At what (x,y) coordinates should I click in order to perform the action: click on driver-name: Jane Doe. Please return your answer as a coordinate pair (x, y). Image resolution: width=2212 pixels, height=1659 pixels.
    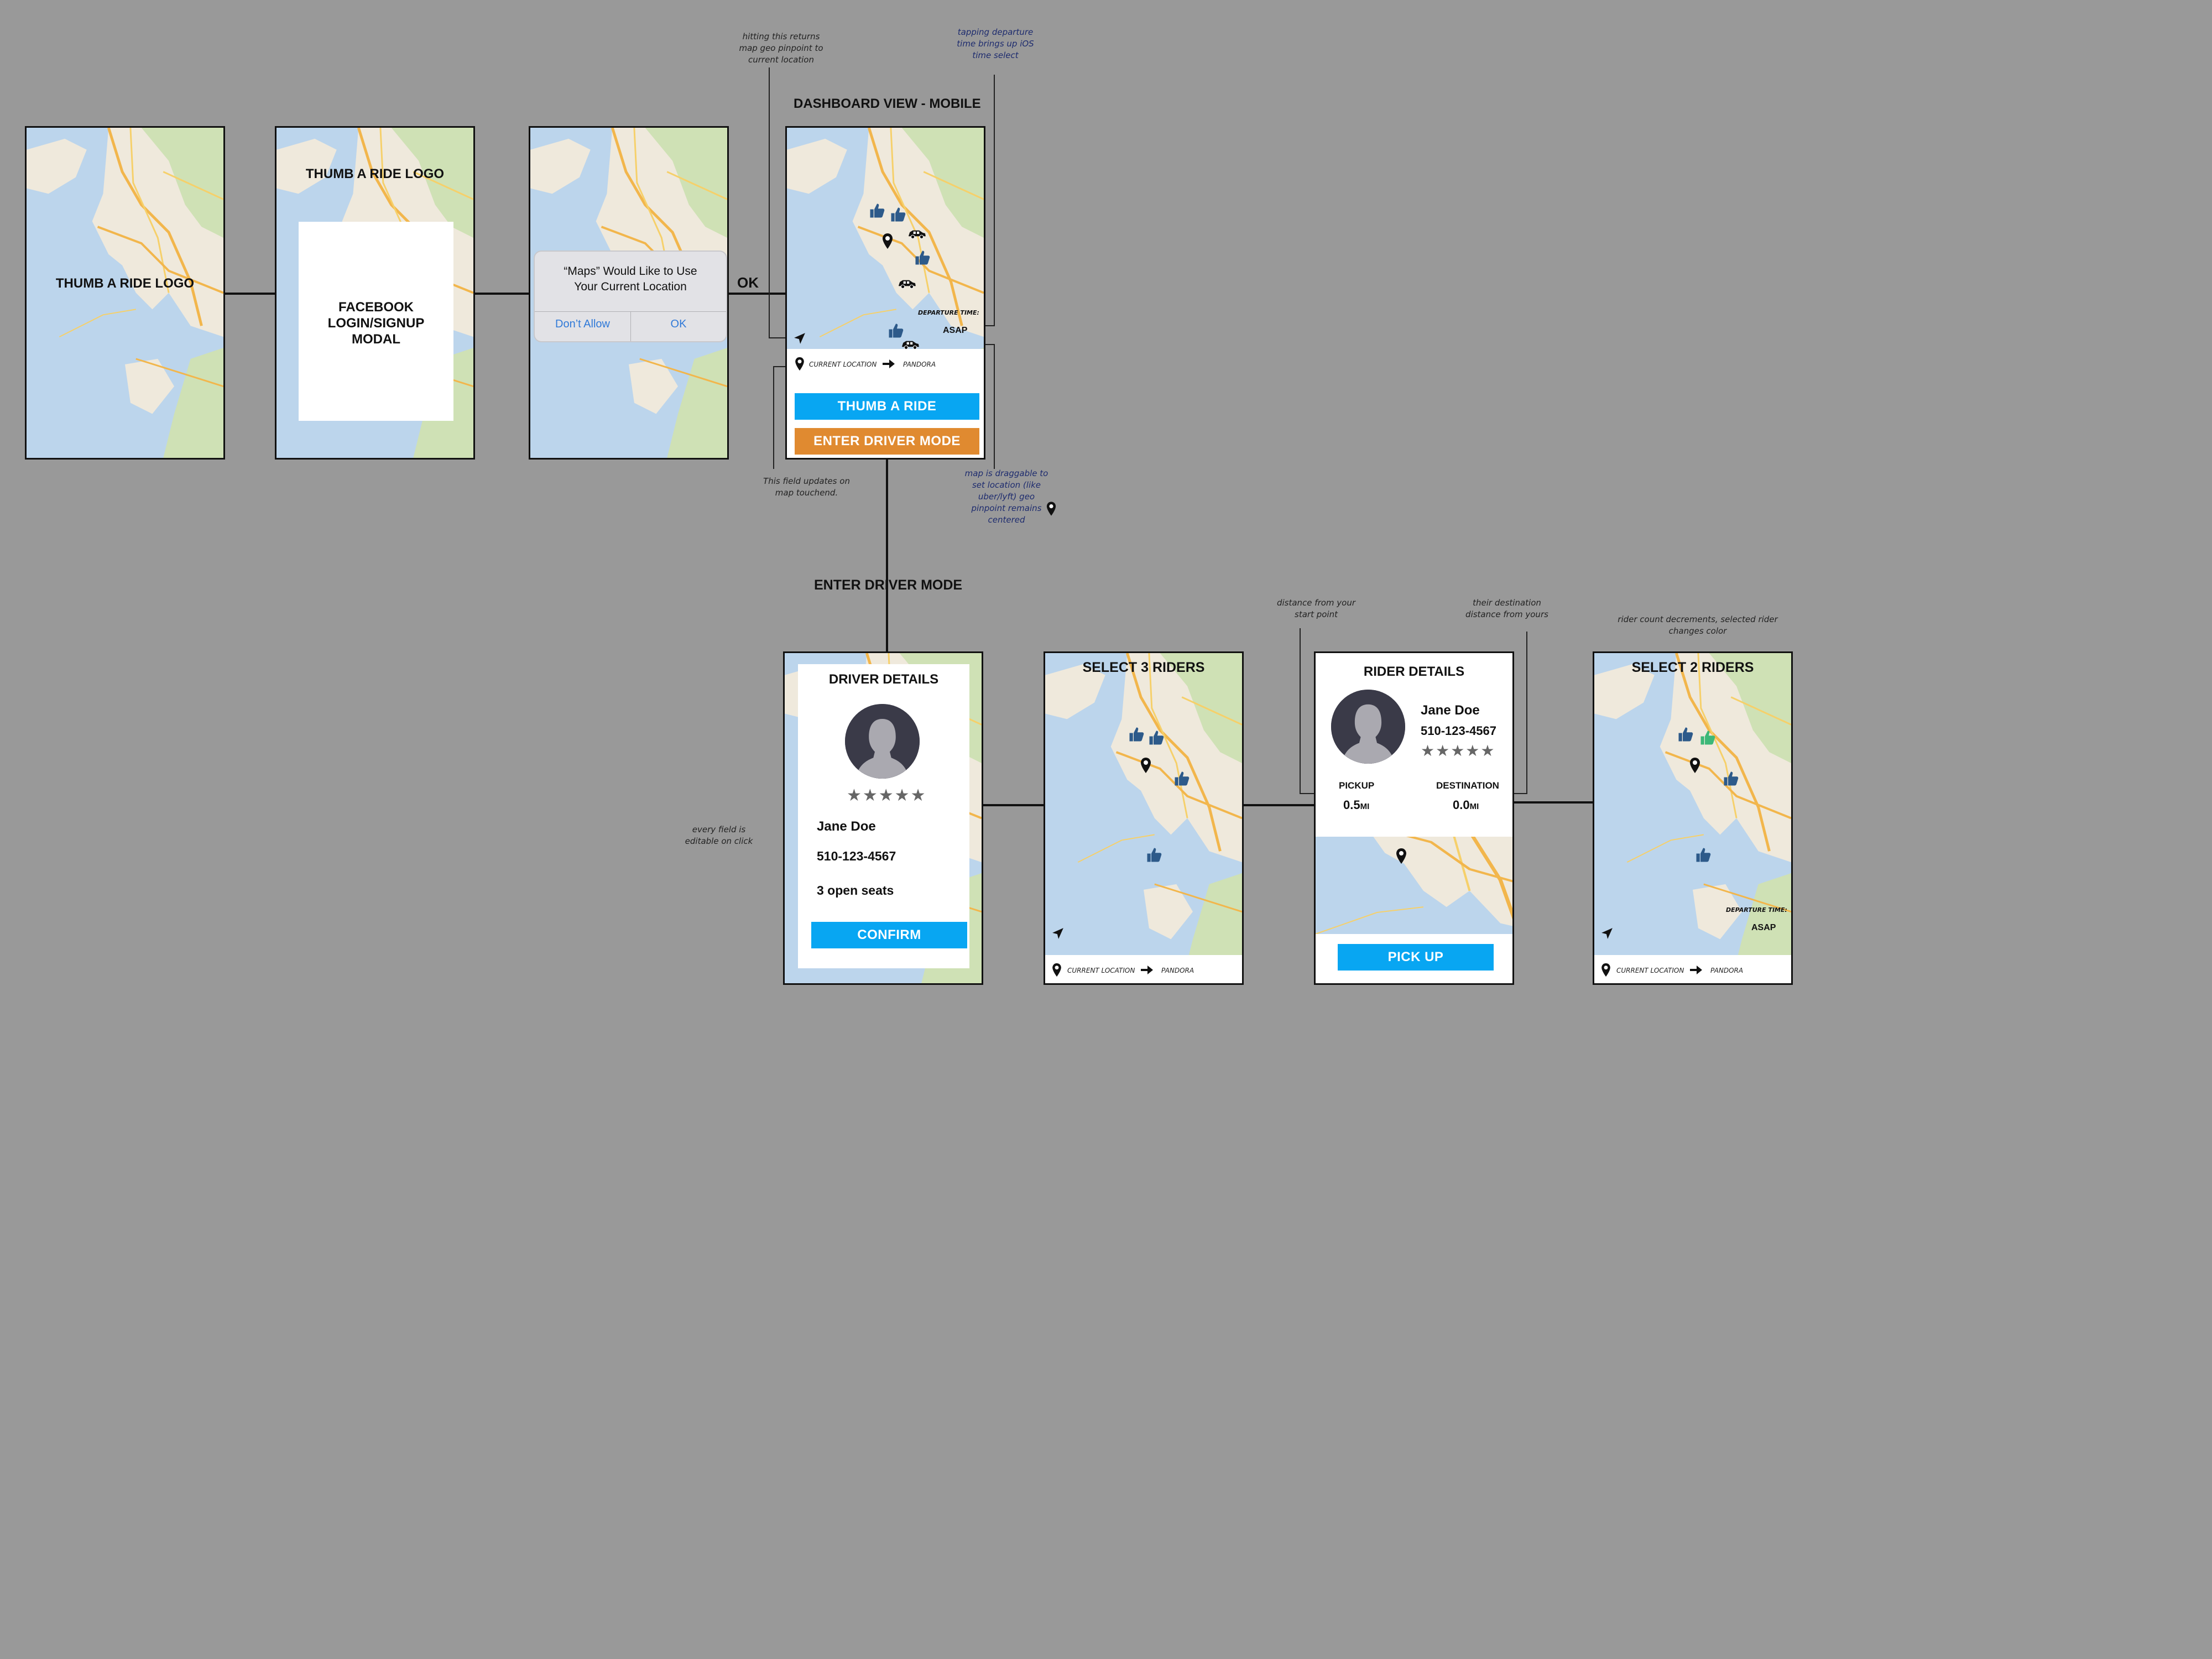
    Looking at the image, I should click on (847, 827).